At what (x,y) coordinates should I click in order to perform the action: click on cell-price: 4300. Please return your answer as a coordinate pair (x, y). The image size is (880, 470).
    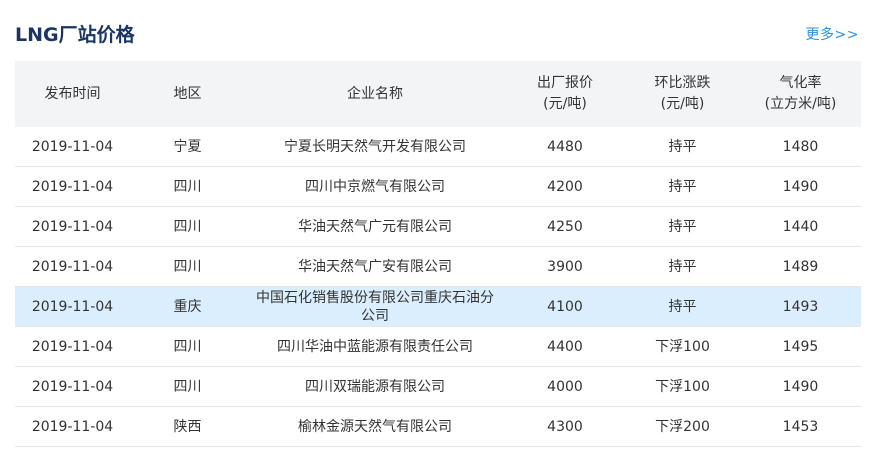
    Looking at the image, I should click on (565, 426).